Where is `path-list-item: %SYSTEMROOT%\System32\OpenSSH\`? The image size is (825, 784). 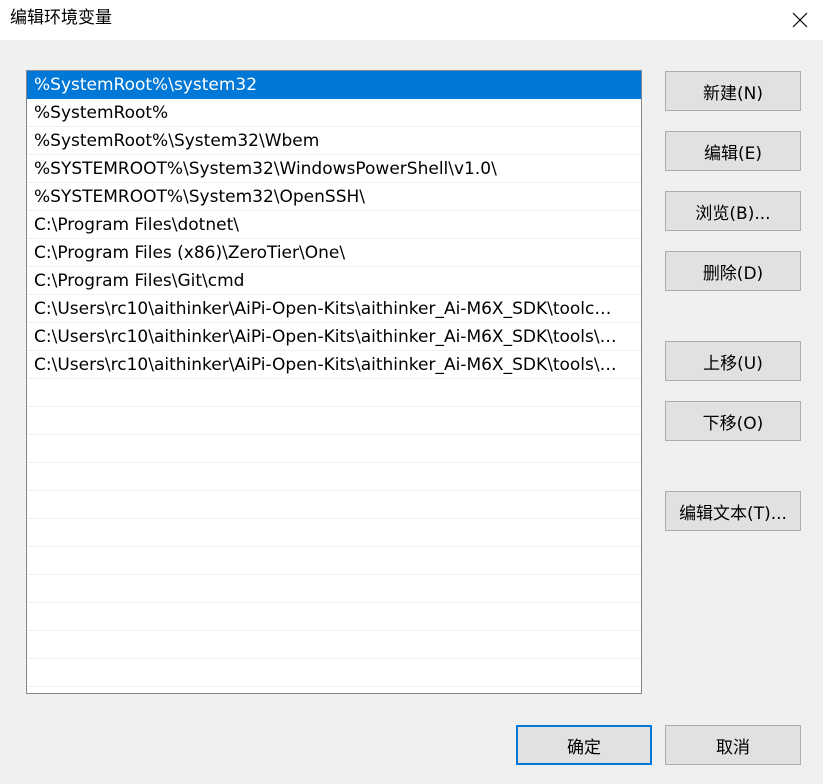
path-list-item: %SYSTEMROOT%\System32\OpenSSH\ is located at coordinates (334, 197).